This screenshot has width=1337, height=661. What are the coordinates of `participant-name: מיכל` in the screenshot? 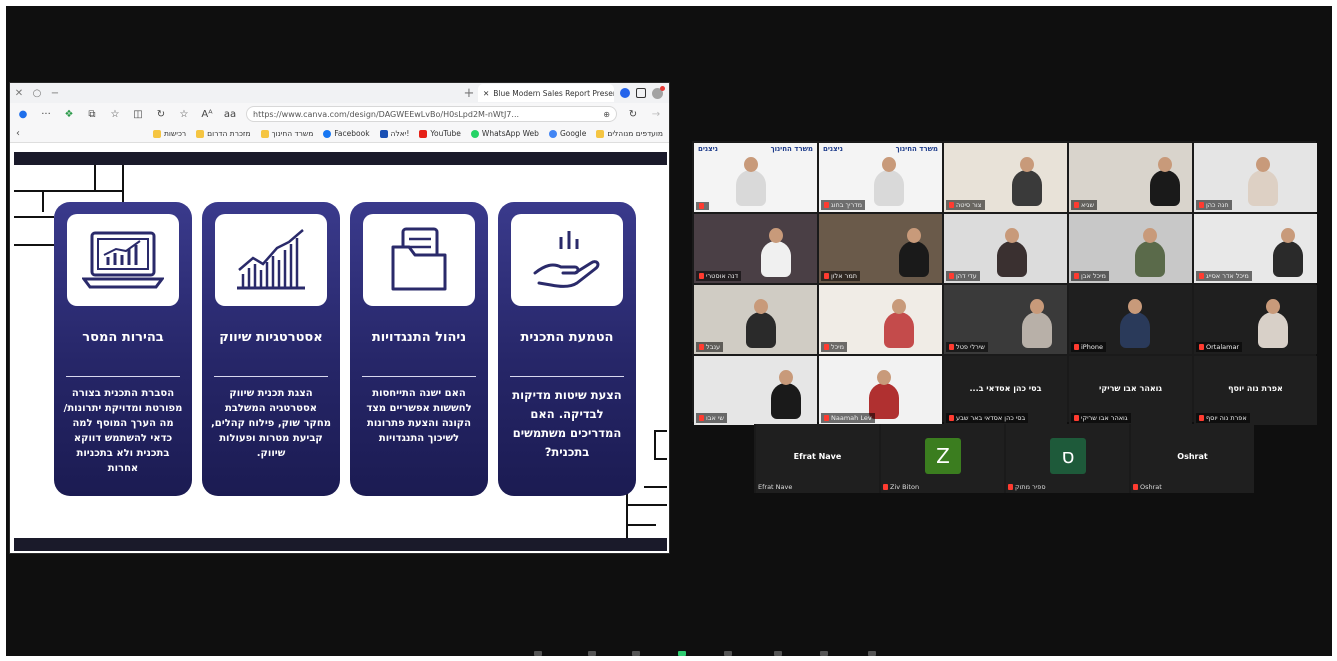 It's located at (837, 347).